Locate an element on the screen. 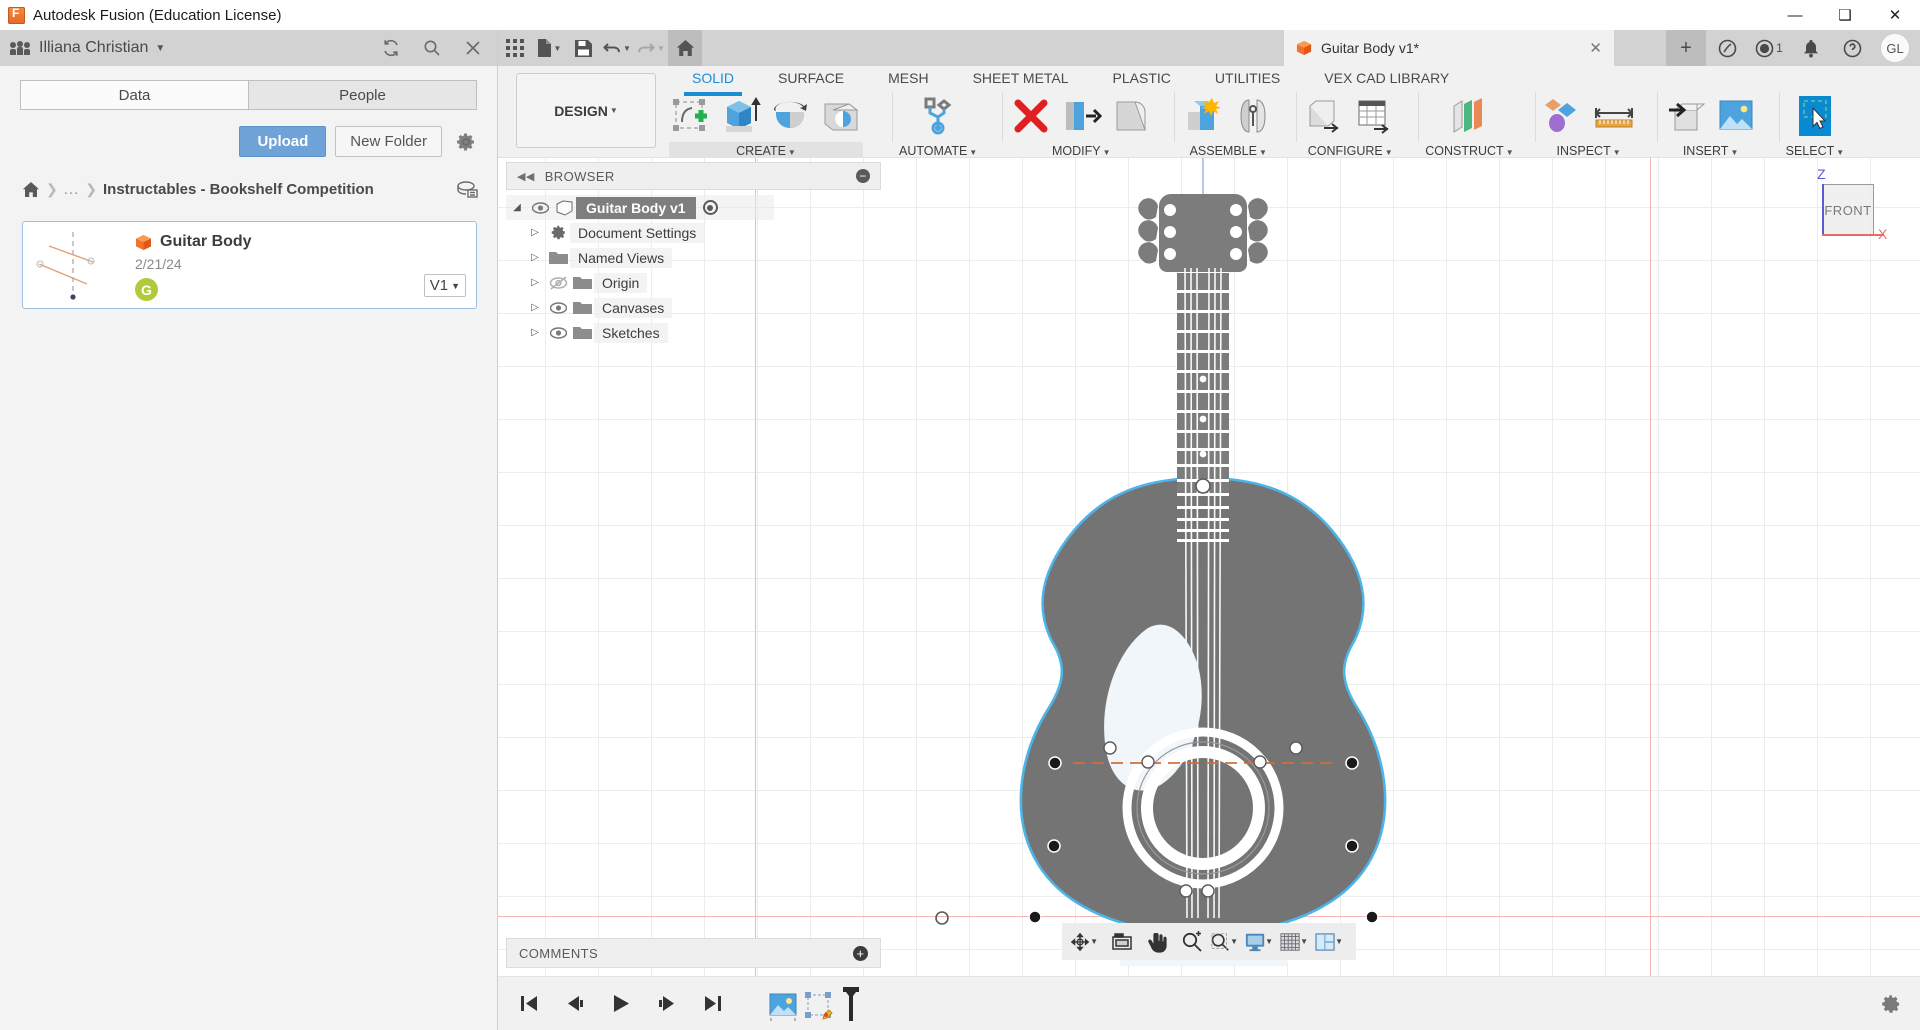 This screenshot has width=1920, height=1030. redo-icon: ▼ is located at coordinates (651, 48).